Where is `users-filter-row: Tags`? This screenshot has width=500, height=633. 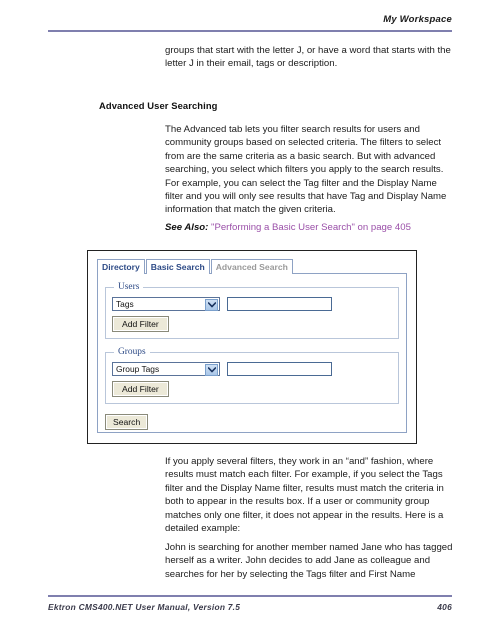 users-filter-row: Tags is located at coordinates (252, 304).